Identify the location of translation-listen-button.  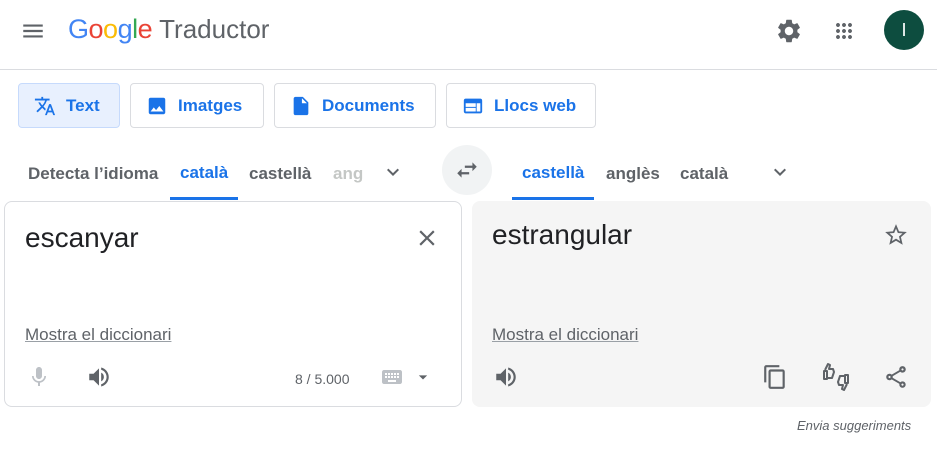
(506, 377).